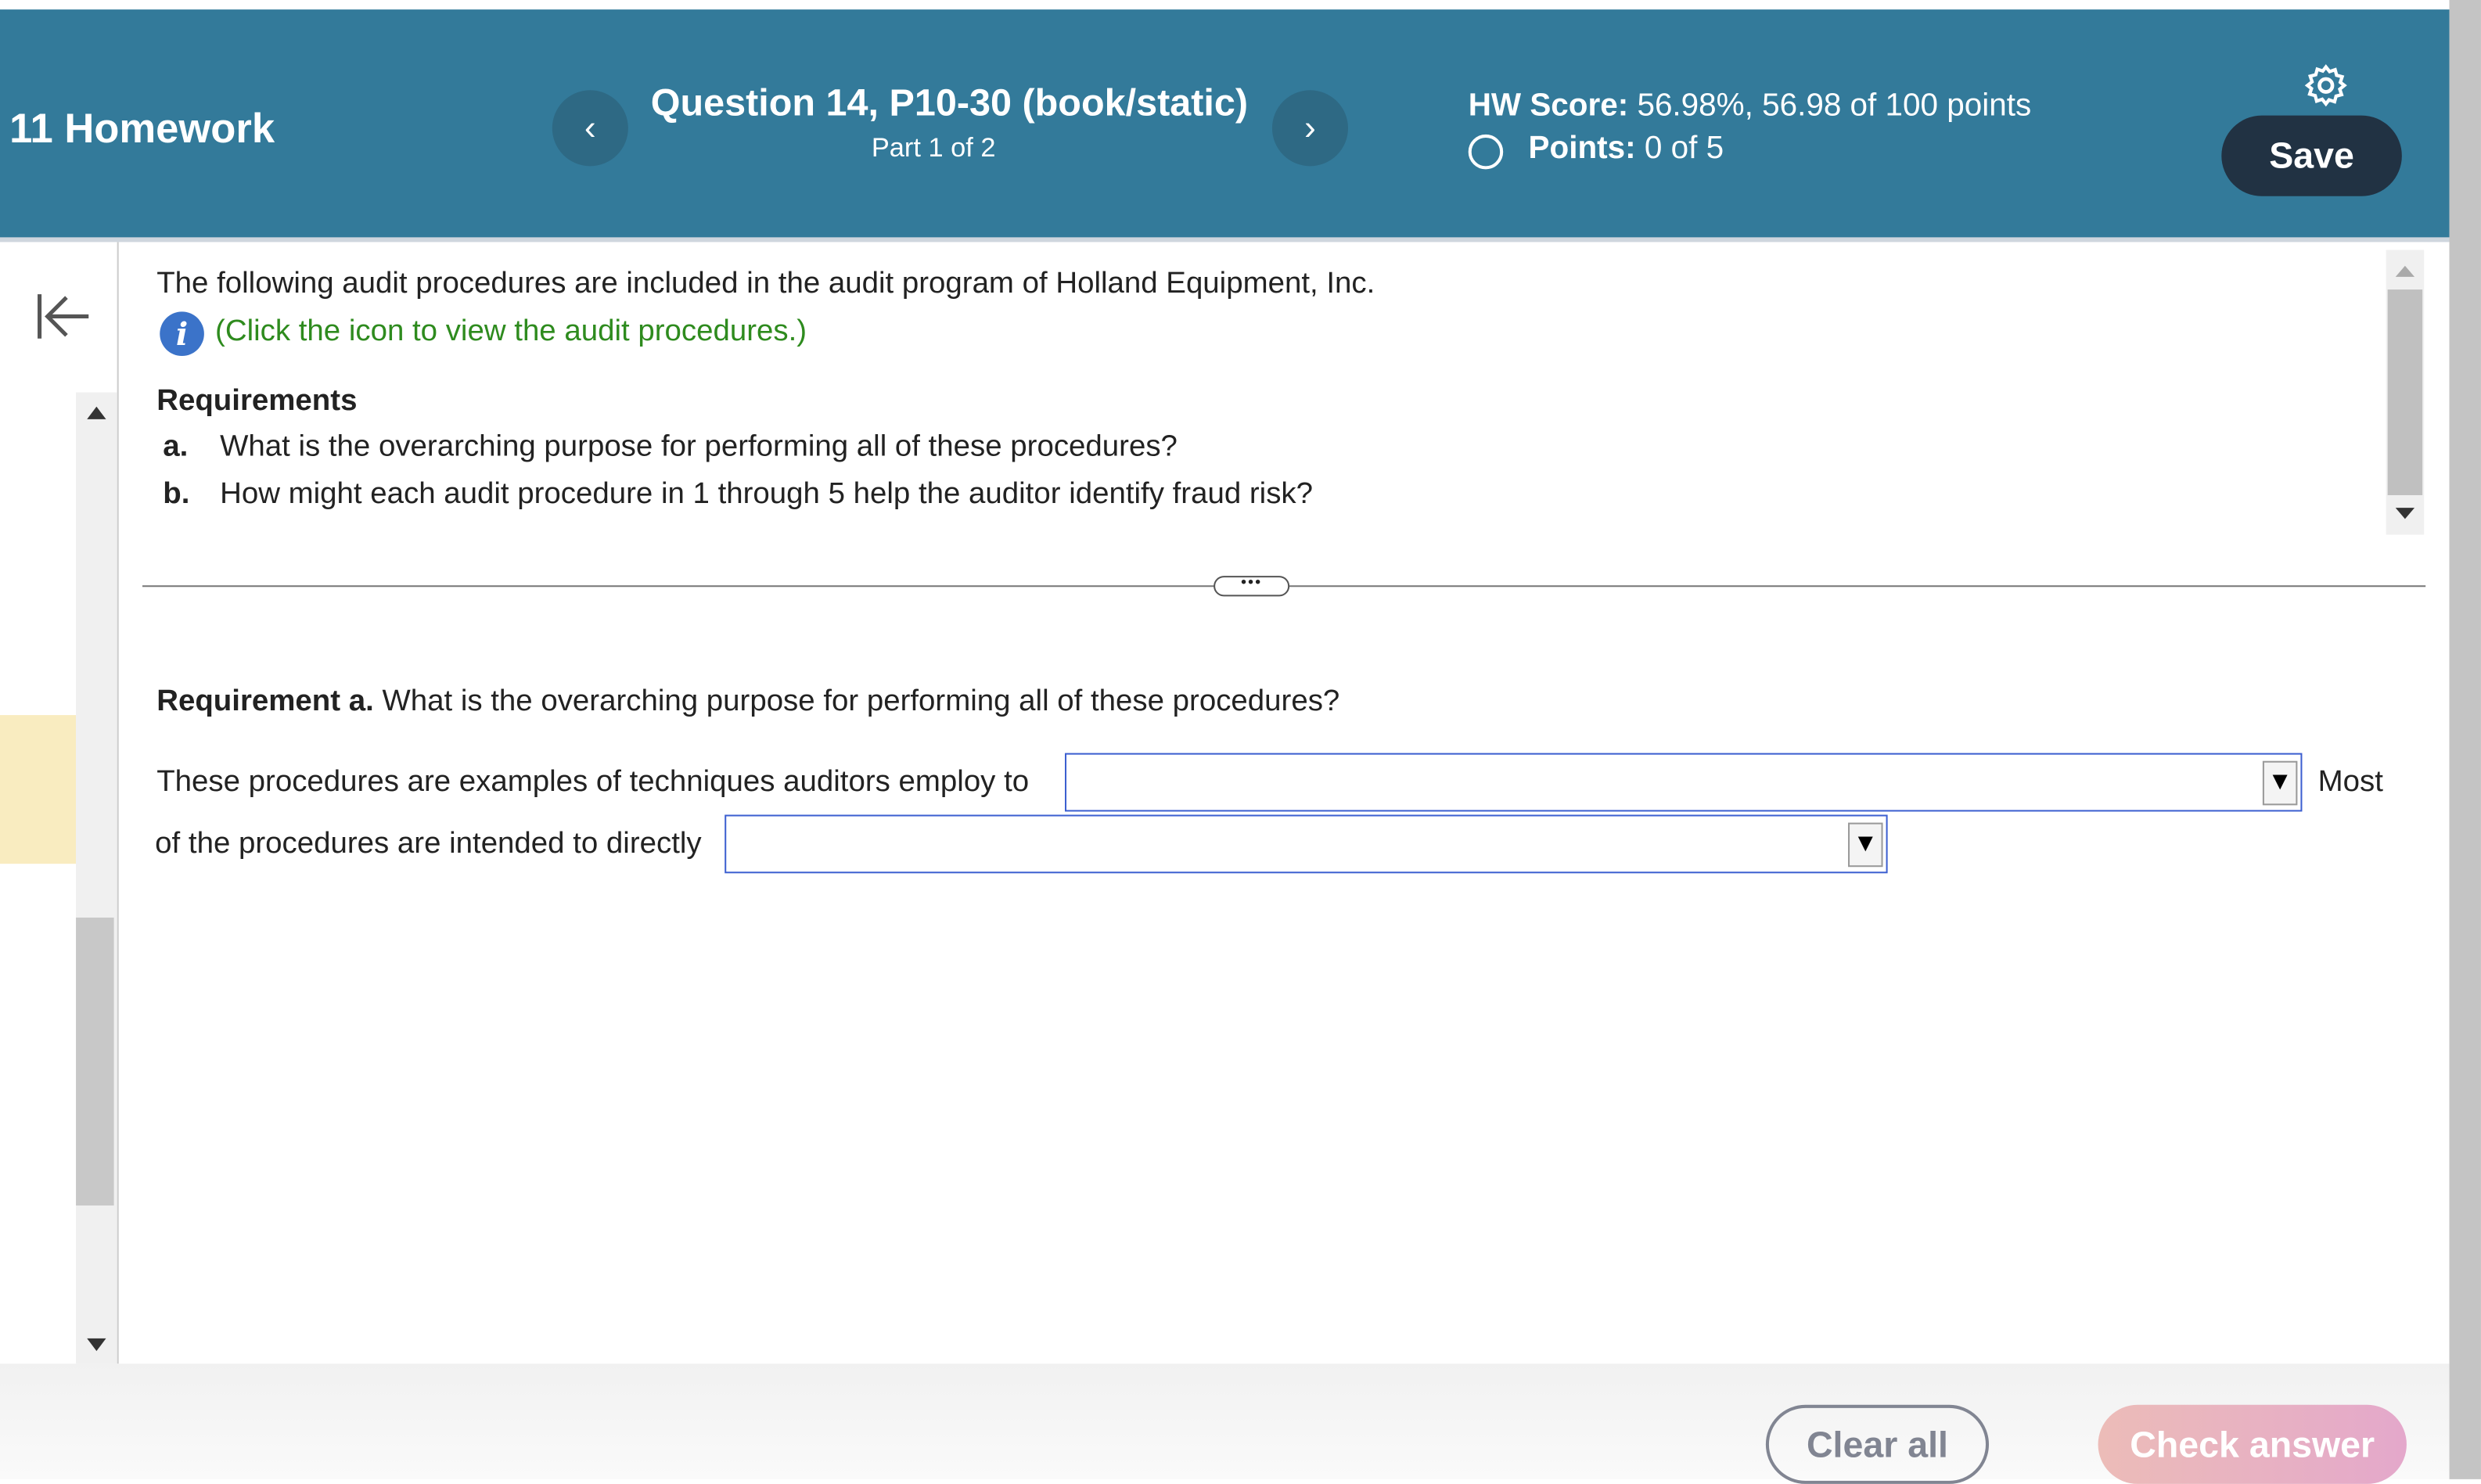 Image resolution: width=2481 pixels, height=1484 pixels. What do you see at coordinates (118, 803) in the screenshot?
I see `left-panel-border` at bounding box center [118, 803].